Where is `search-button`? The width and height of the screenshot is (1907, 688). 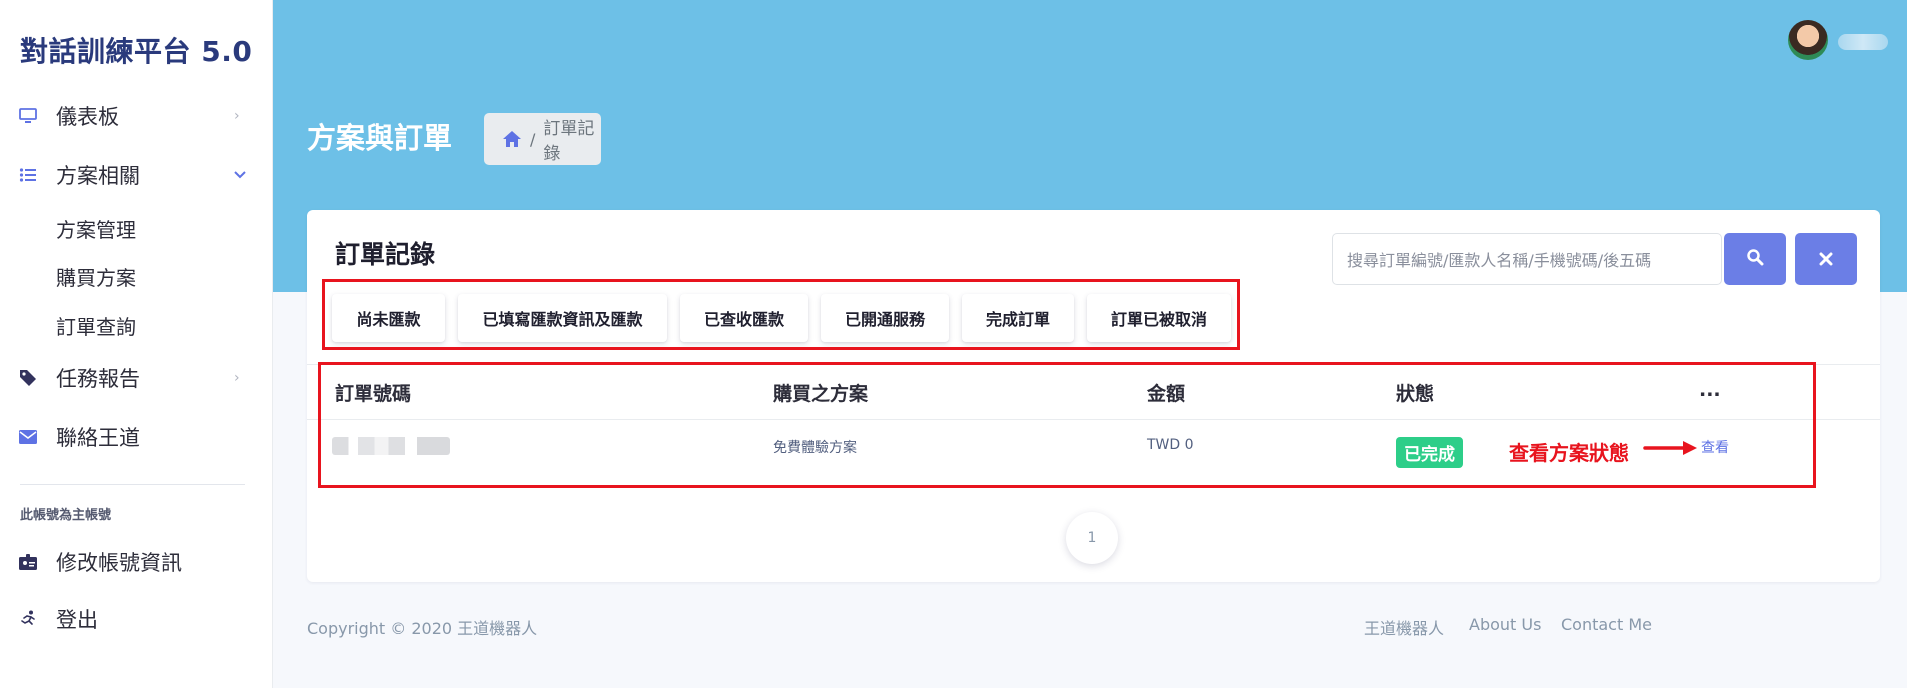
search-button is located at coordinates (1755, 259).